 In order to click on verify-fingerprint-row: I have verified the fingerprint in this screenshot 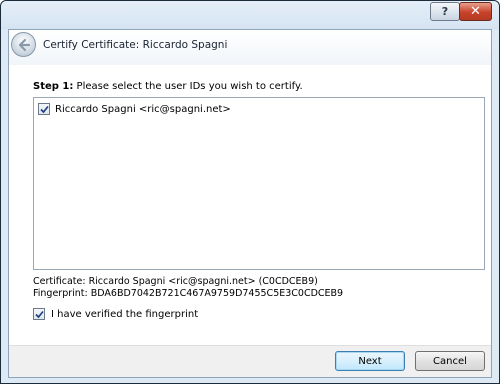, I will do `click(115, 314)`.